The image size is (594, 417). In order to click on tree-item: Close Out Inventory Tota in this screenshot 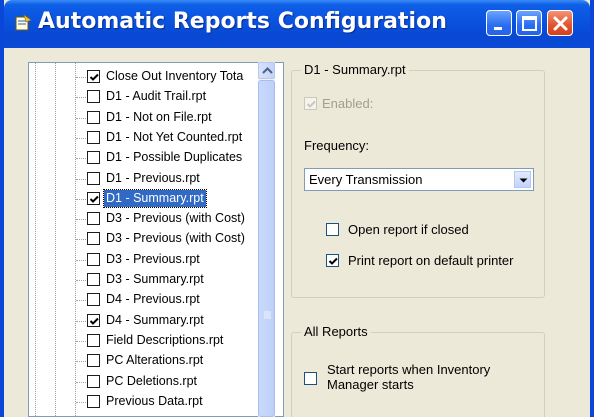, I will do `click(149, 77)`.